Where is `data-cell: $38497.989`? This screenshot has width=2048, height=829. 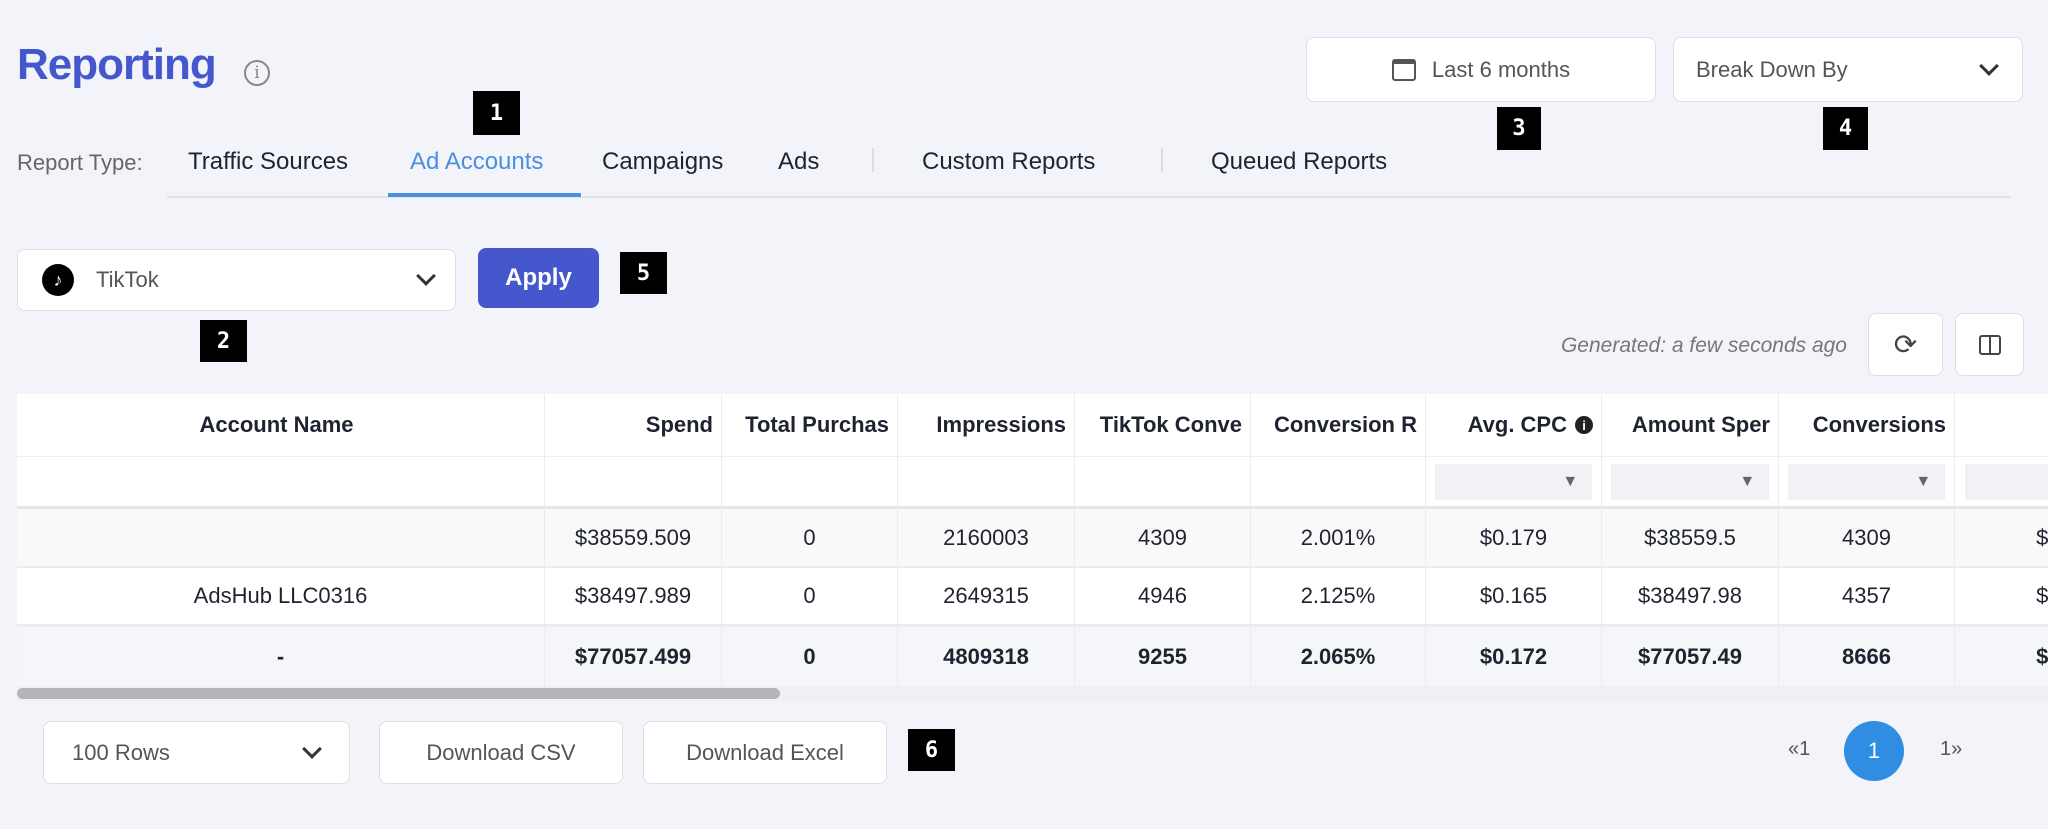
data-cell: $38497.989 is located at coordinates (633, 596).